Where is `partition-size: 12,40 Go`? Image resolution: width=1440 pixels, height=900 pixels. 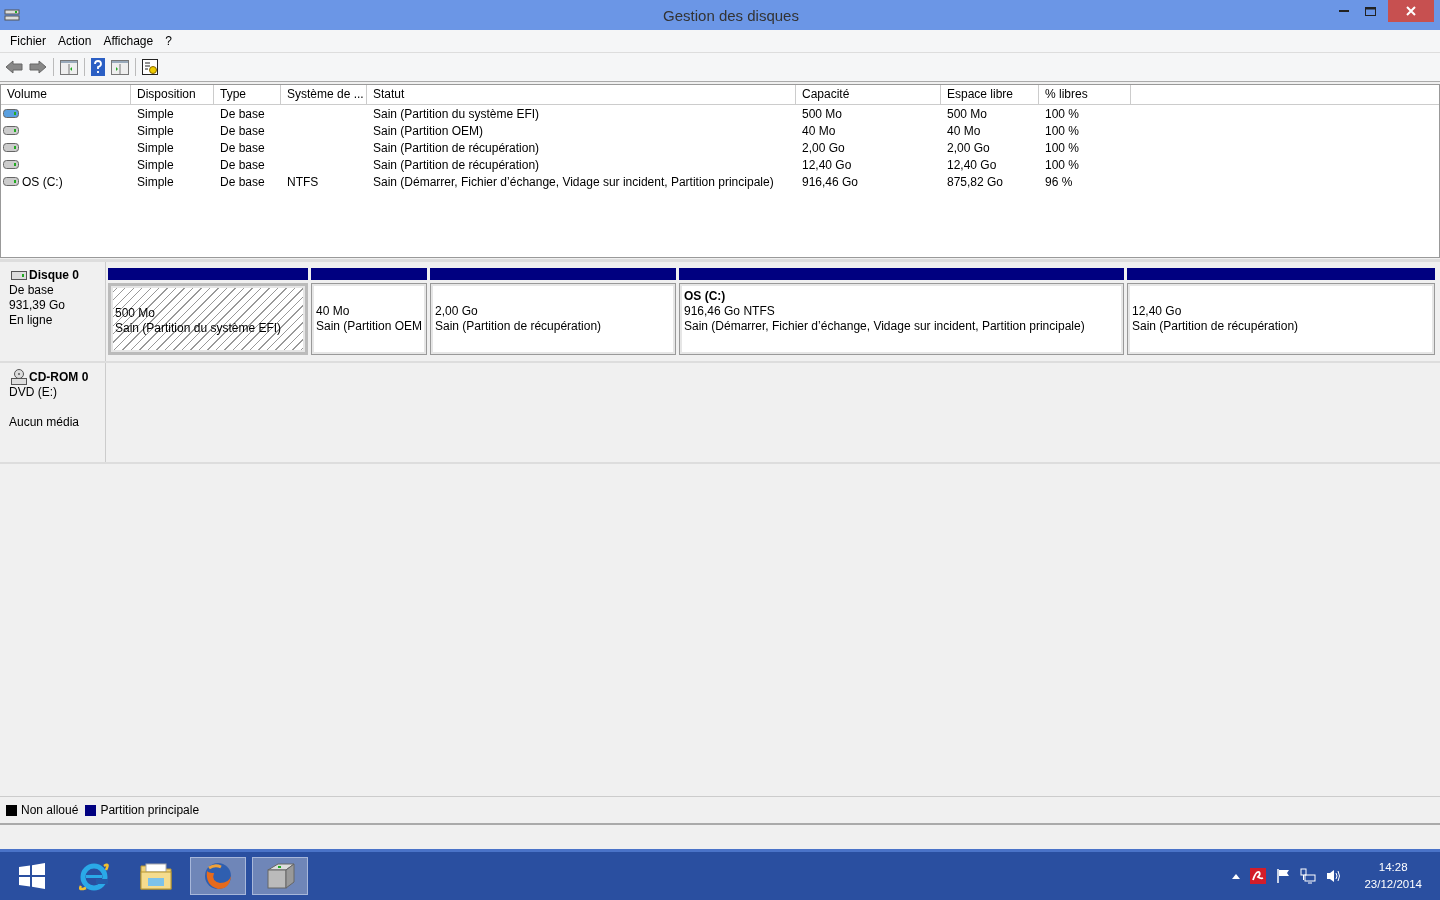 partition-size: 12,40 Go is located at coordinates (1157, 311).